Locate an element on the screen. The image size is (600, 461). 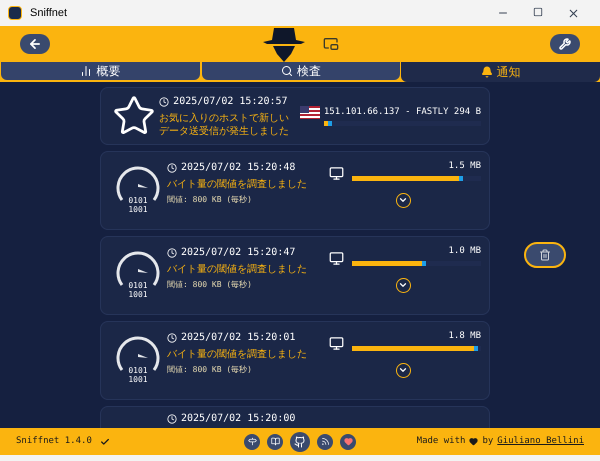
signpost-button is located at coordinates (252, 442).